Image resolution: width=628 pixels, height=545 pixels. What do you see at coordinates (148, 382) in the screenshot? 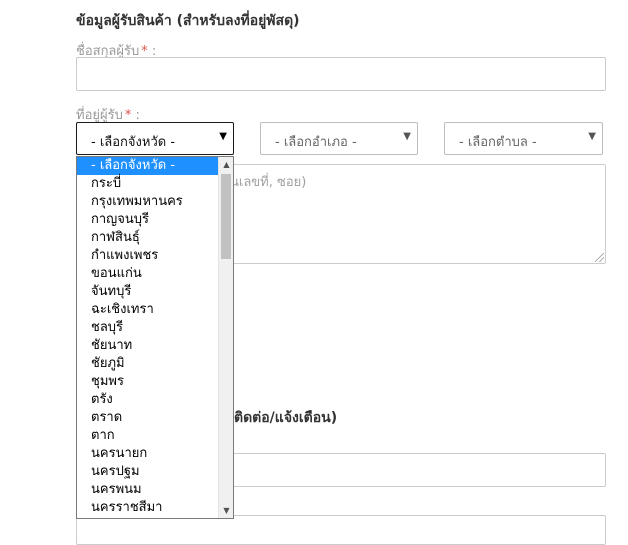
I see `province-option: ชุมพร` at bounding box center [148, 382].